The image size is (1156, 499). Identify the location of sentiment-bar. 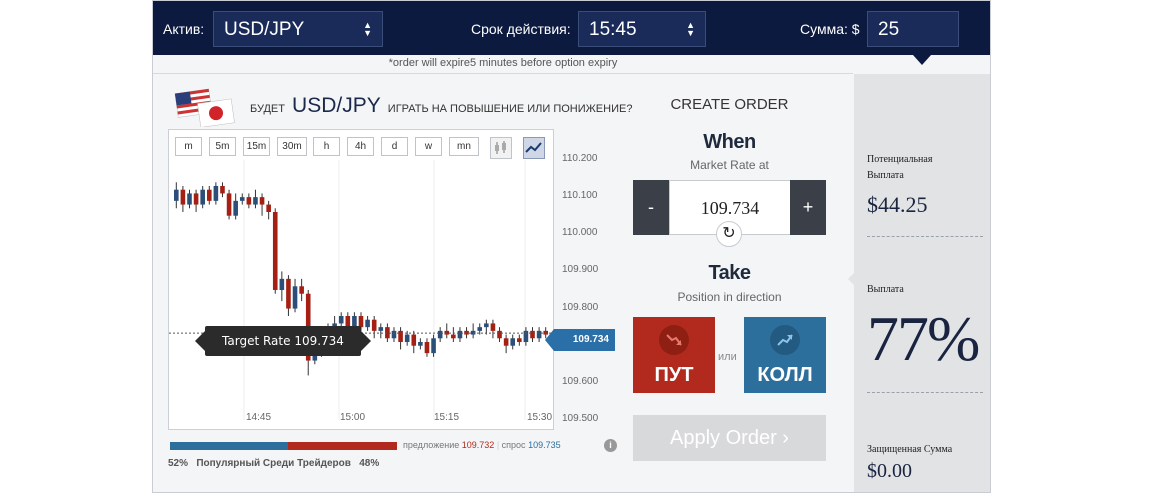
(283, 446).